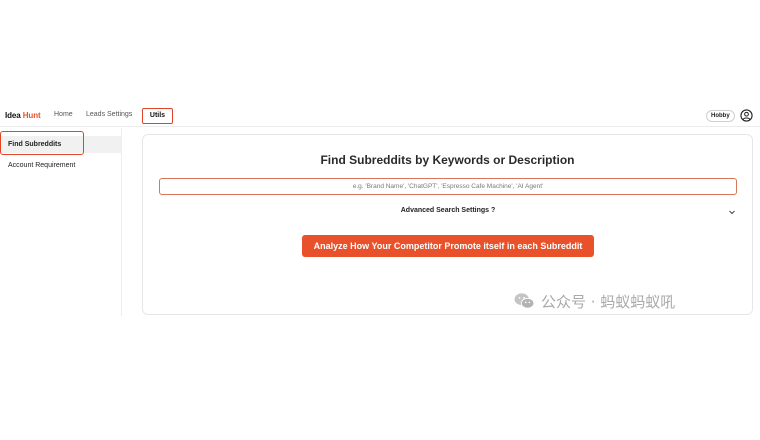 This screenshot has height=440, width=760. I want to click on nav-home: Home, so click(63, 114).